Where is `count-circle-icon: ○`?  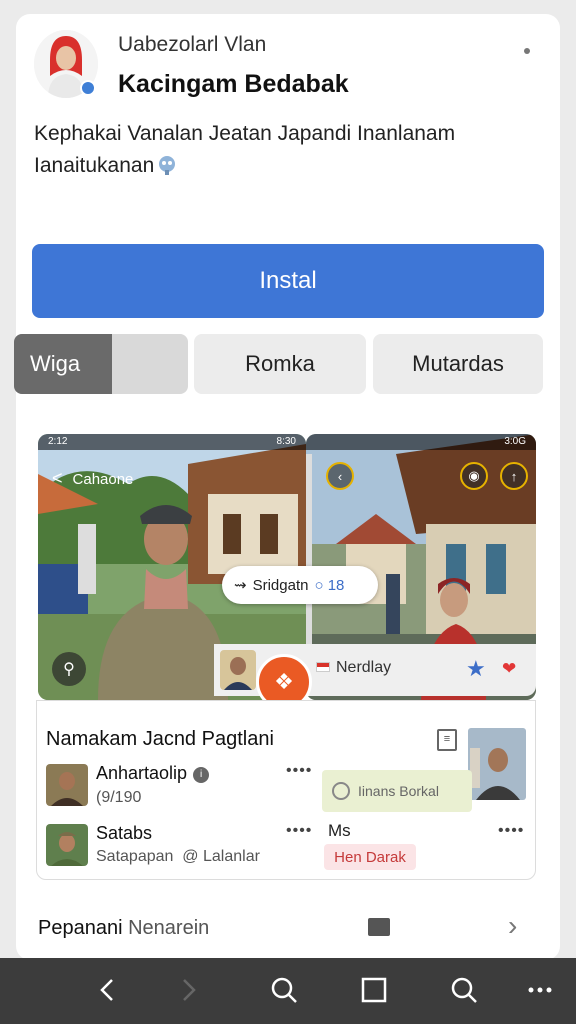
count-circle-icon: ○ is located at coordinates (319, 585).